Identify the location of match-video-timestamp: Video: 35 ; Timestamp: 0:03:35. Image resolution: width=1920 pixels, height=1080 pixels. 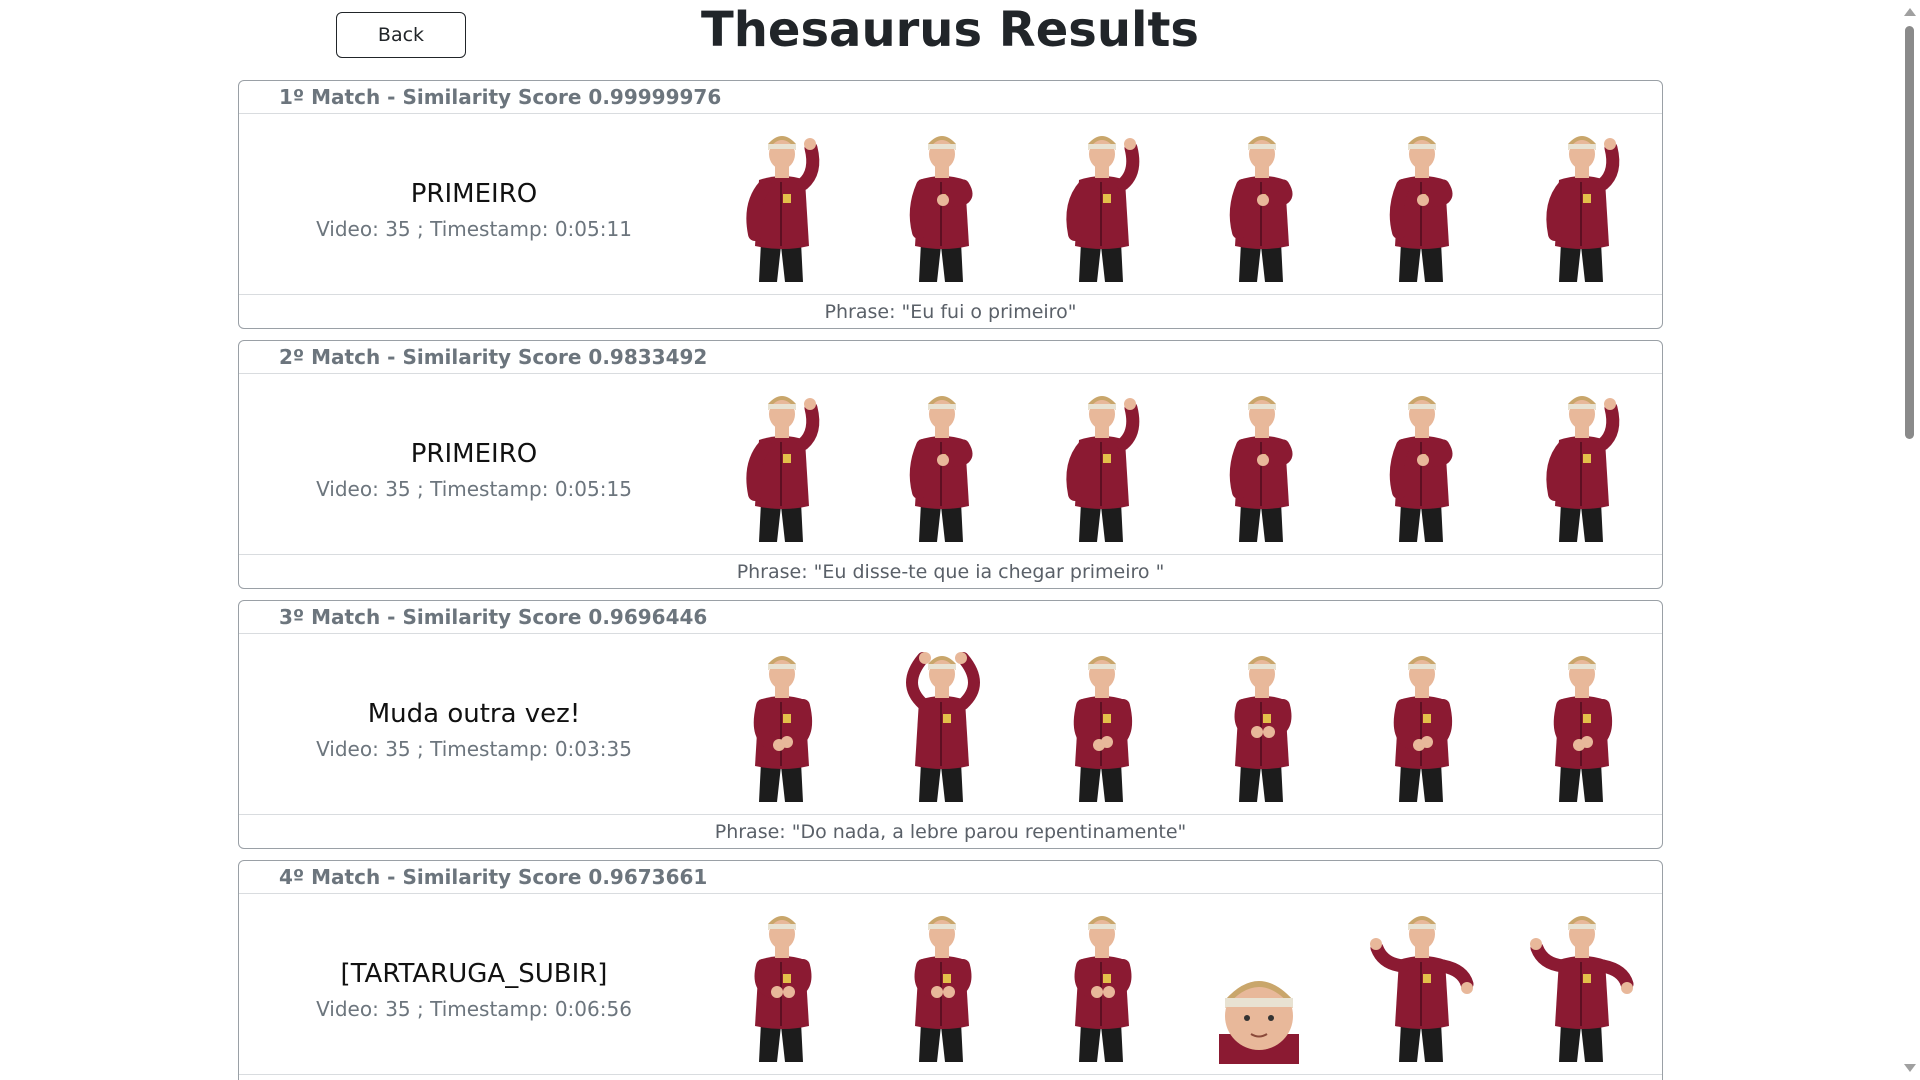
(474, 748).